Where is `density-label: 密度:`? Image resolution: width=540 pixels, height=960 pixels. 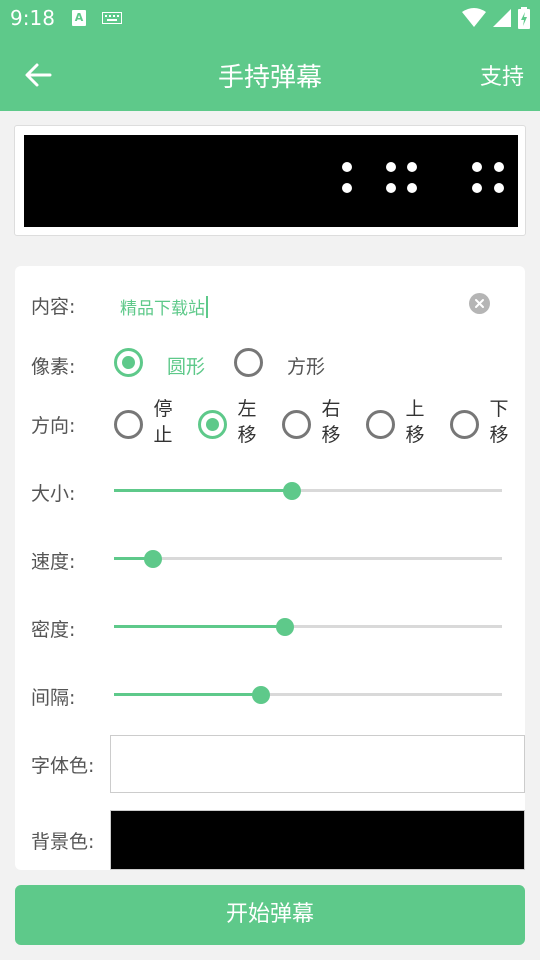 density-label: 密度: is located at coordinates (53, 630).